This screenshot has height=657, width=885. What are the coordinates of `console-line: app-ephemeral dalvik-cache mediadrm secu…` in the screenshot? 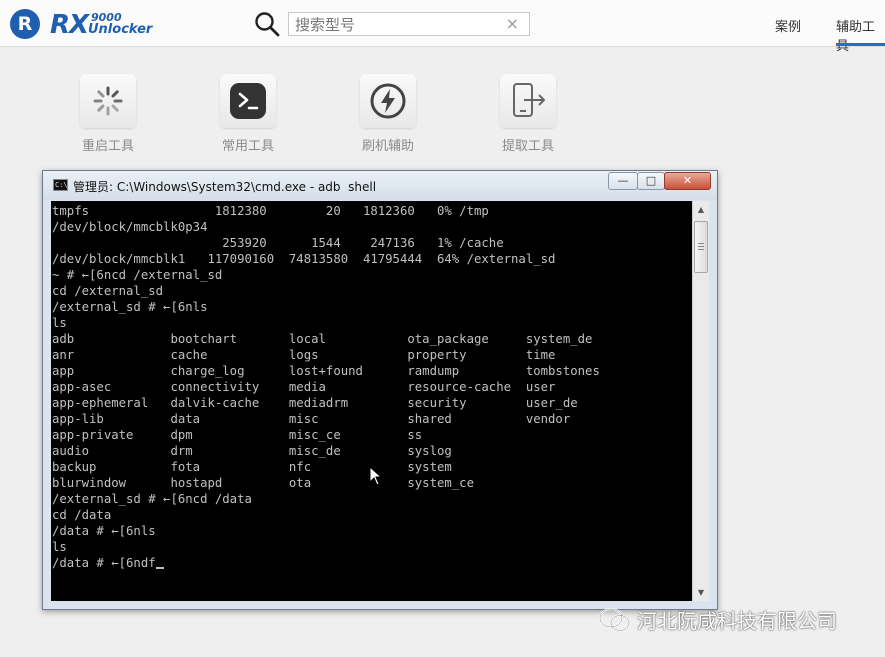 It's located at (315, 403).